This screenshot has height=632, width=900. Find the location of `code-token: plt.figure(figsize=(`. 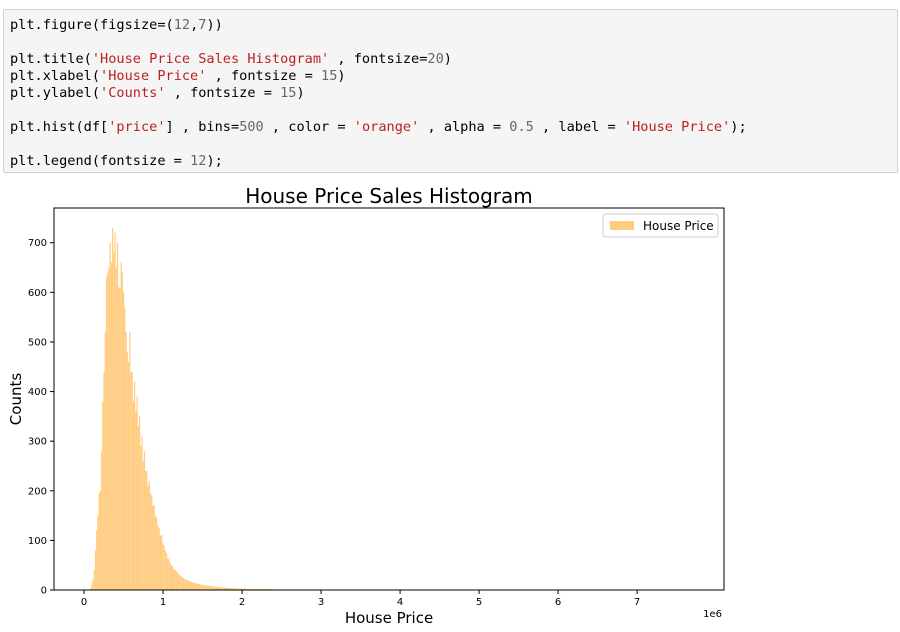

code-token: plt.figure(figsize=( is located at coordinates (92, 25).